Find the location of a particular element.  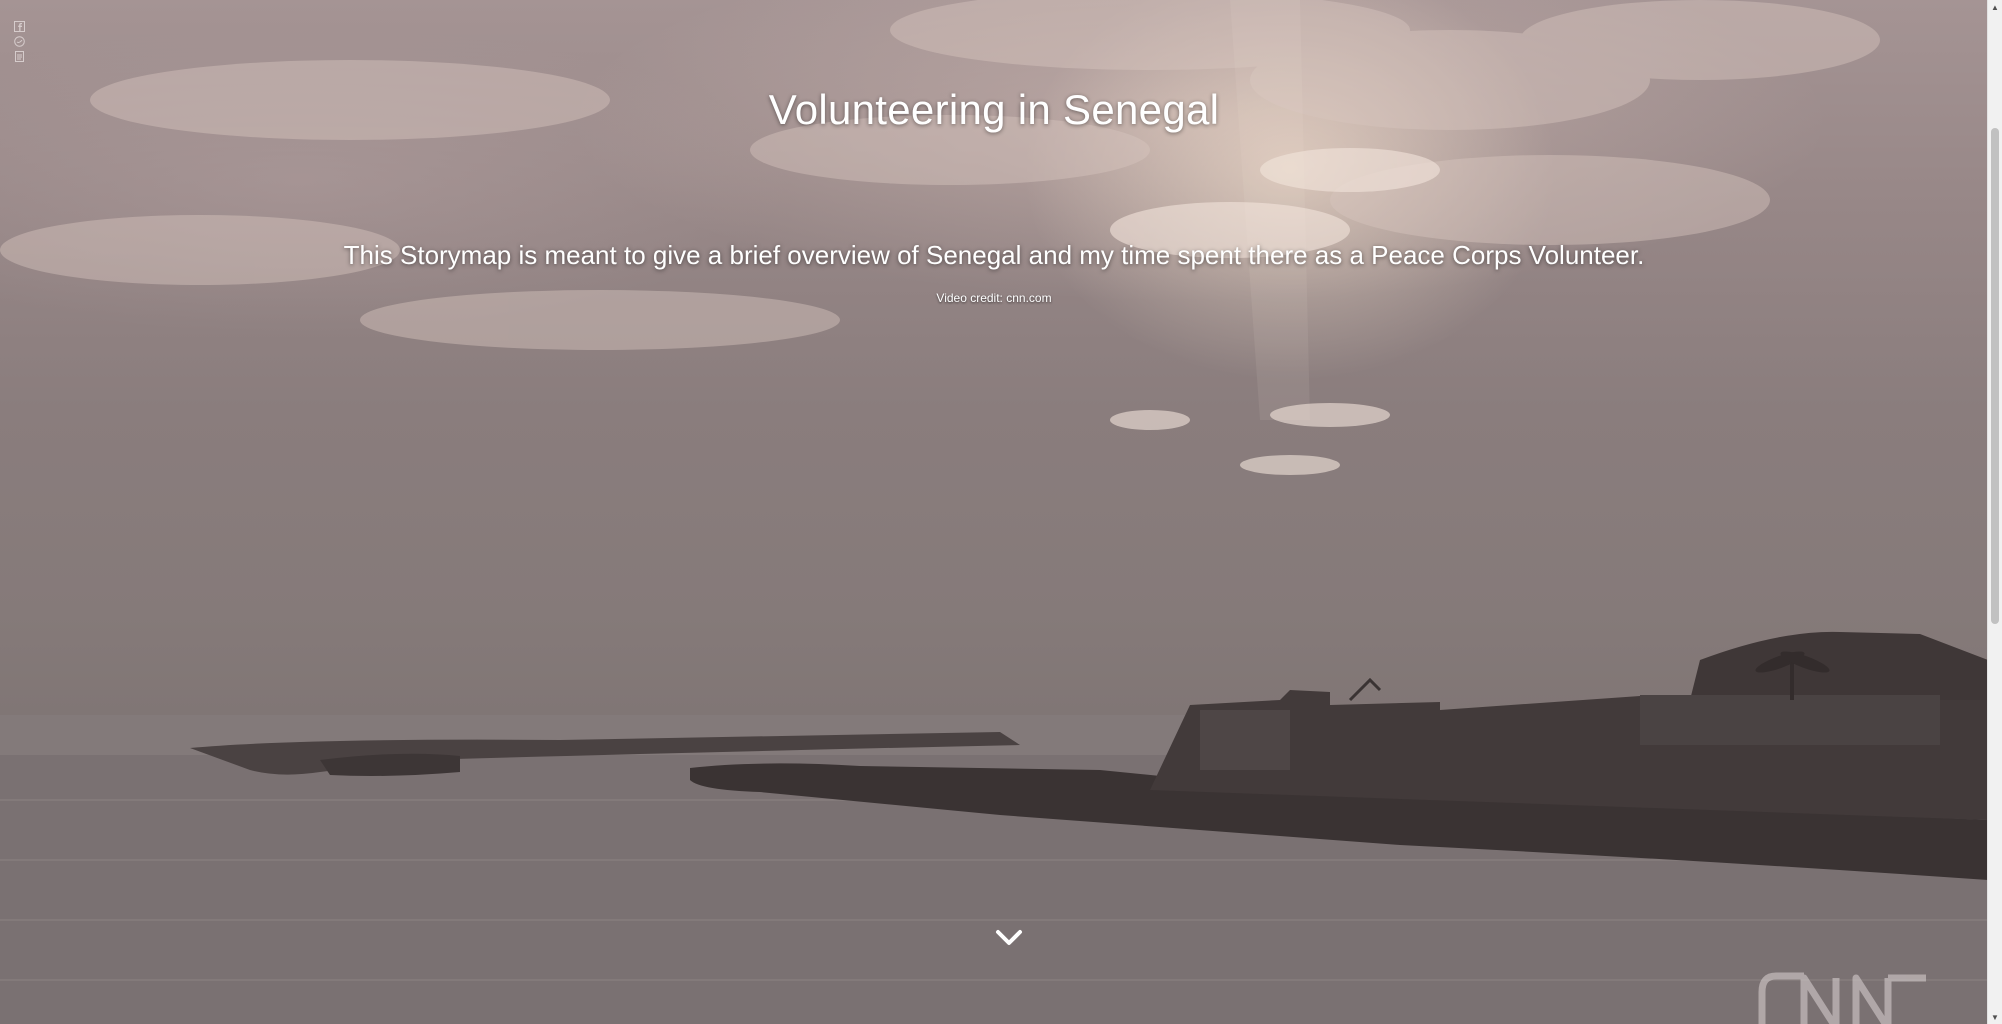

vertical-scrollbar: ▲ ▼ is located at coordinates (1994, 512).